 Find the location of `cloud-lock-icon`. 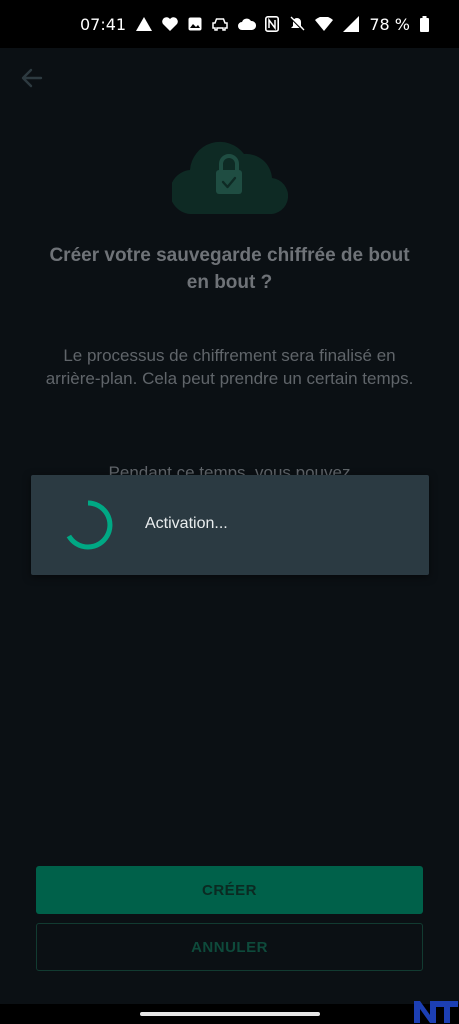

cloud-lock-icon is located at coordinates (230, 177).